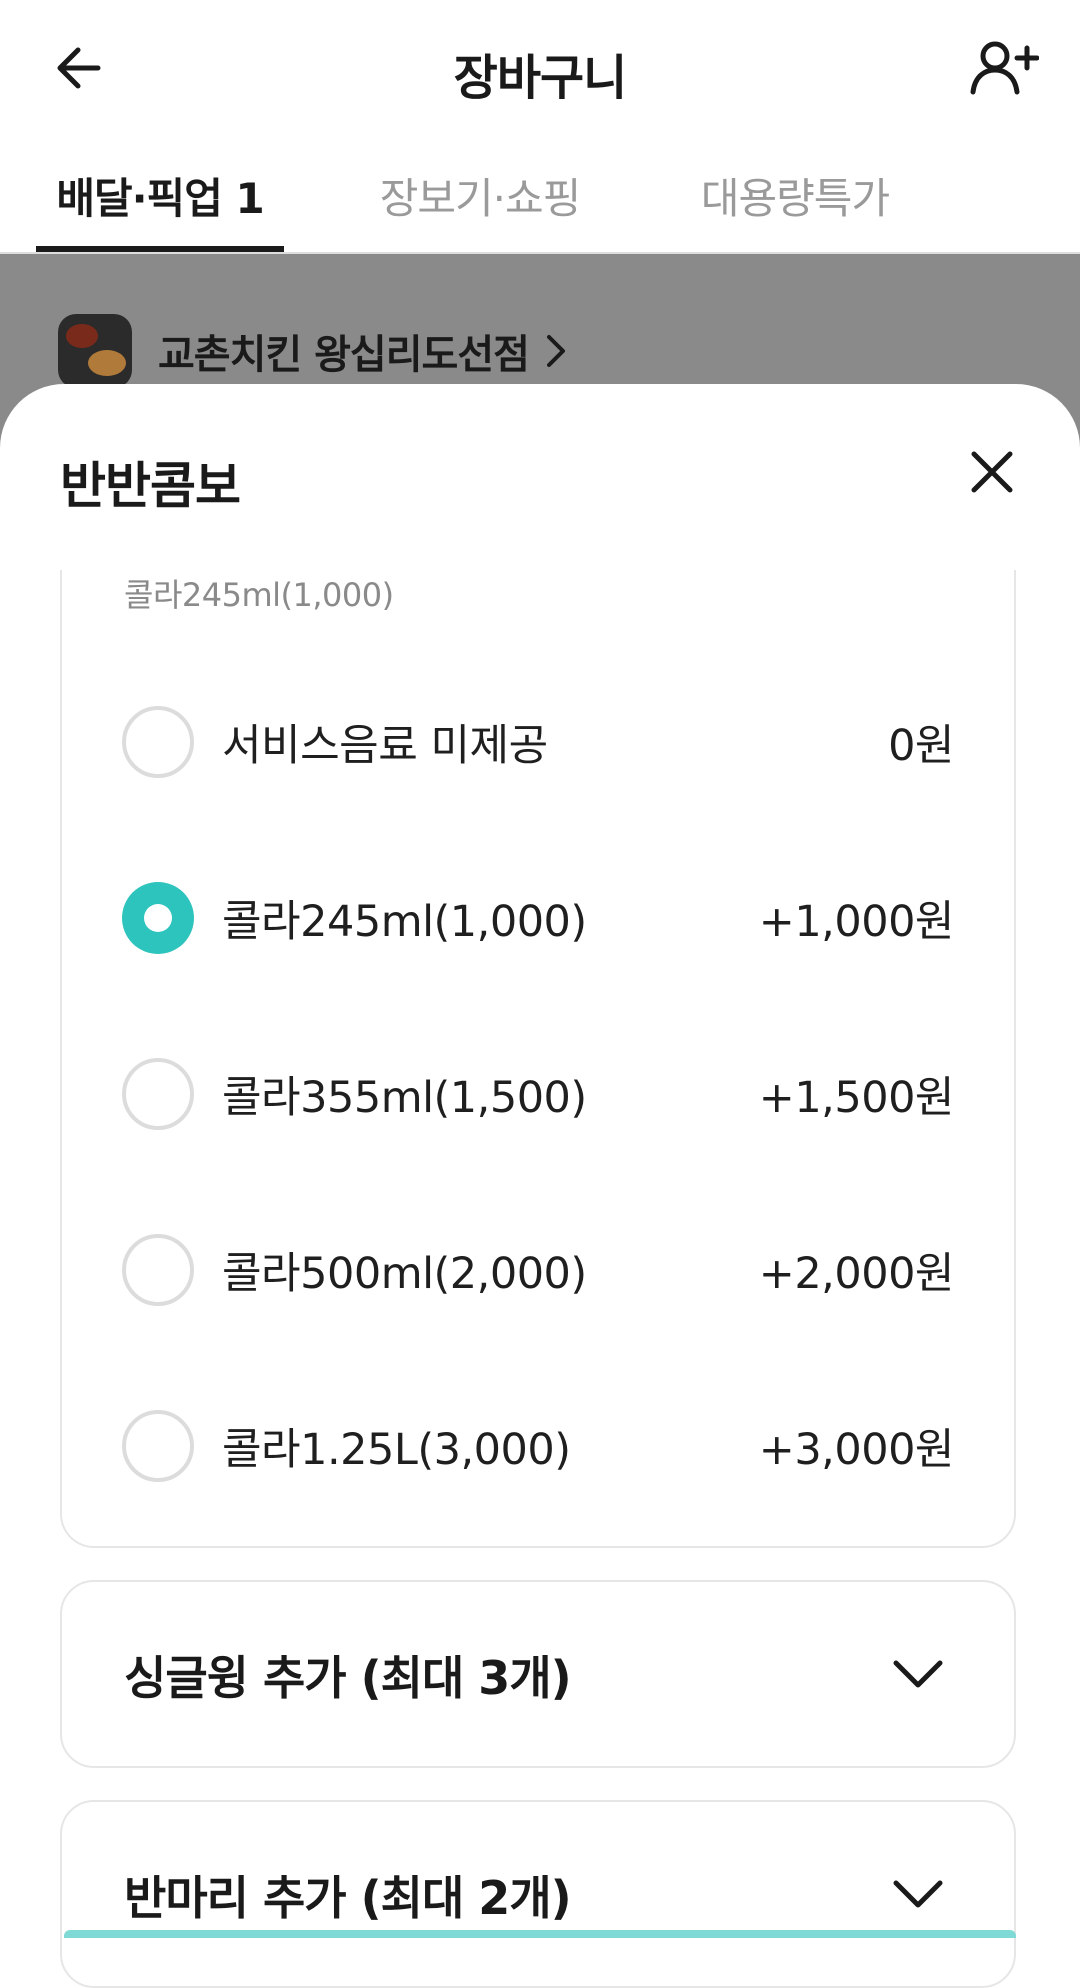 The width and height of the screenshot is (1080, 1988). Describe the element at coordinates (540, 78) in the screenshot. I see `page-title: 장바구니` at that location.